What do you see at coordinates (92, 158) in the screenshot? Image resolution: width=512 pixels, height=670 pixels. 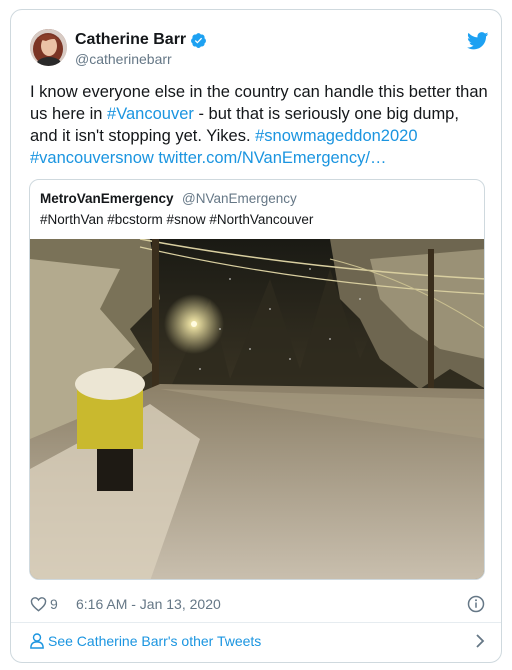 I see `hashtag-link: #vancouversnow` at bounding box center [92, 158].